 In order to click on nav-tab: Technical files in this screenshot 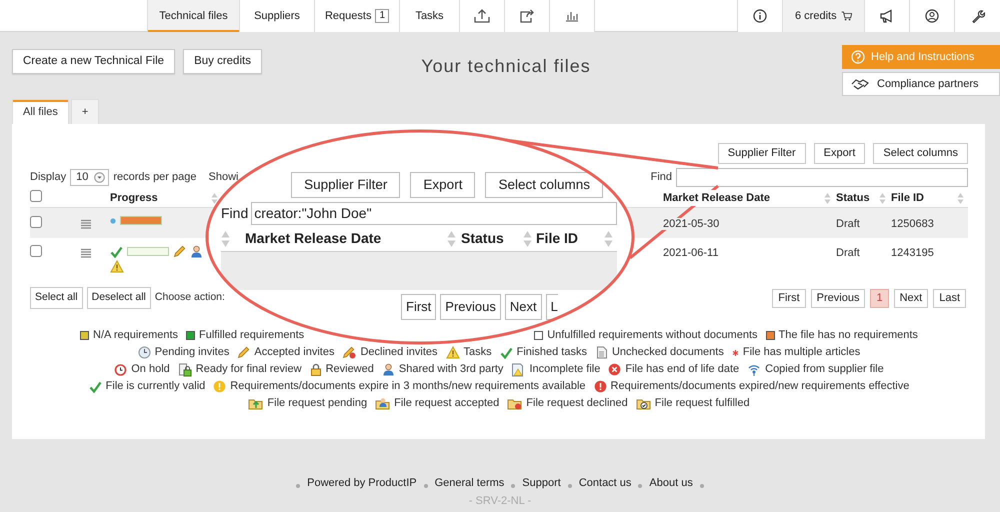, I will do `click(194, 16)`.